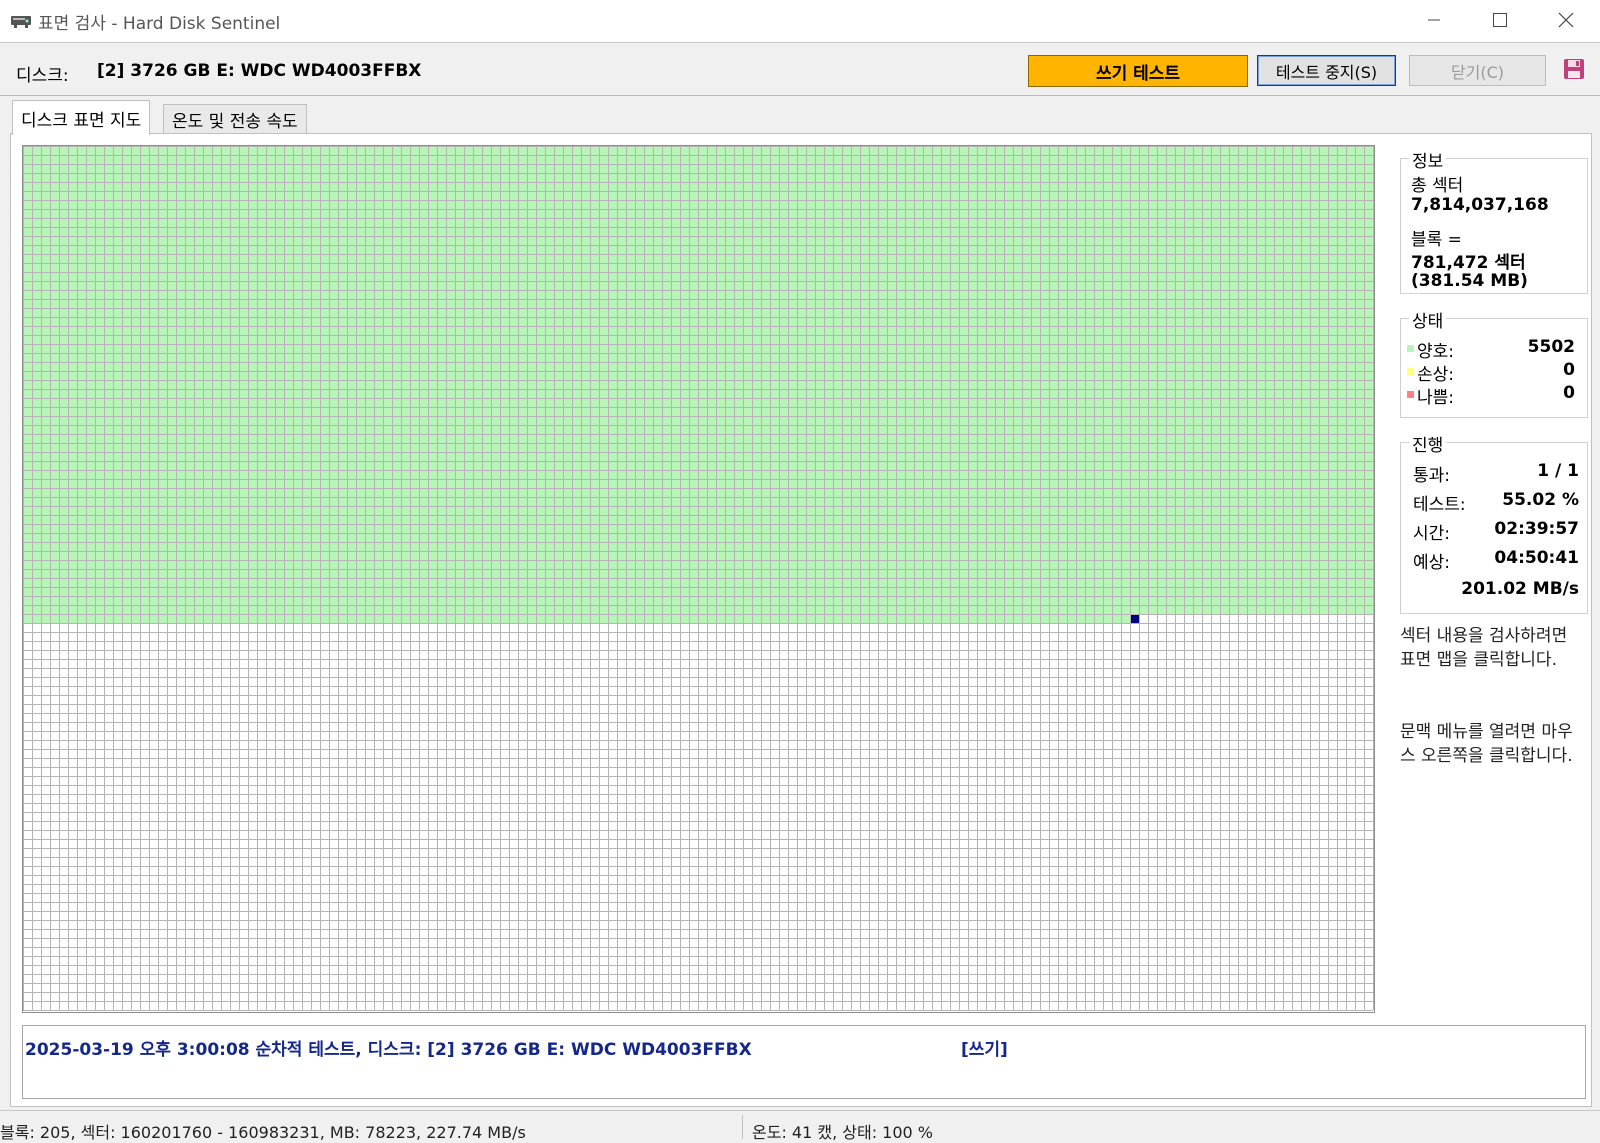 The width and height of the screenshot is (1600, 1143). What do you see at coordinates (1484, 648) in the screenshot?
I see `click-map-note: 섹터 내용을 검사하려면 표면 맵을 클릭합니다.` at bounding box center [1484, 648].